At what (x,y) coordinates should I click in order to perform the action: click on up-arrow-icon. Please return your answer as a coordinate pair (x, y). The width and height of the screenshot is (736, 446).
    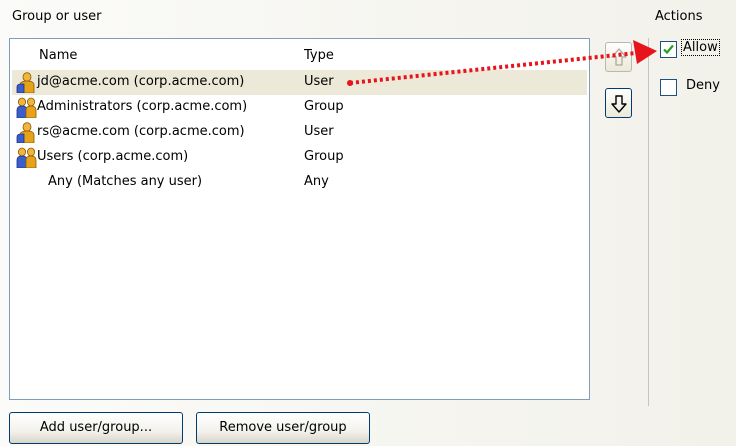
    Looking at the image, I should click on (619, 57).